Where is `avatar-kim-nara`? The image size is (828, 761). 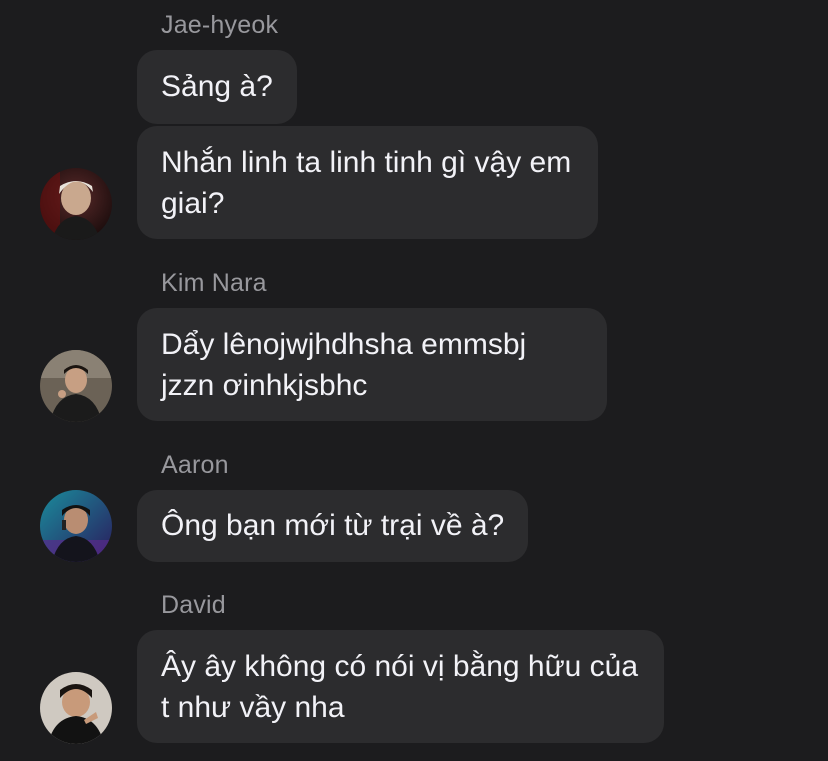 avatar-kim-nara is located at coordinates (76, 386).